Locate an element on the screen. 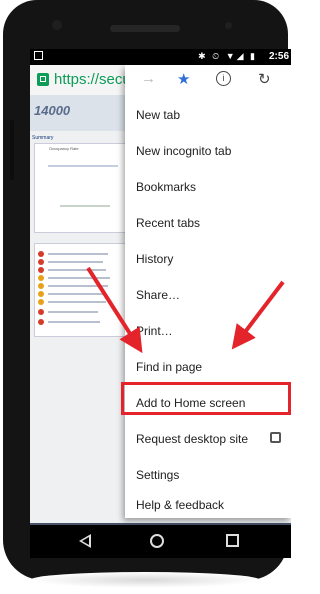 The image size is (320, 594). right-arrow is located at coordinates (258, 315).